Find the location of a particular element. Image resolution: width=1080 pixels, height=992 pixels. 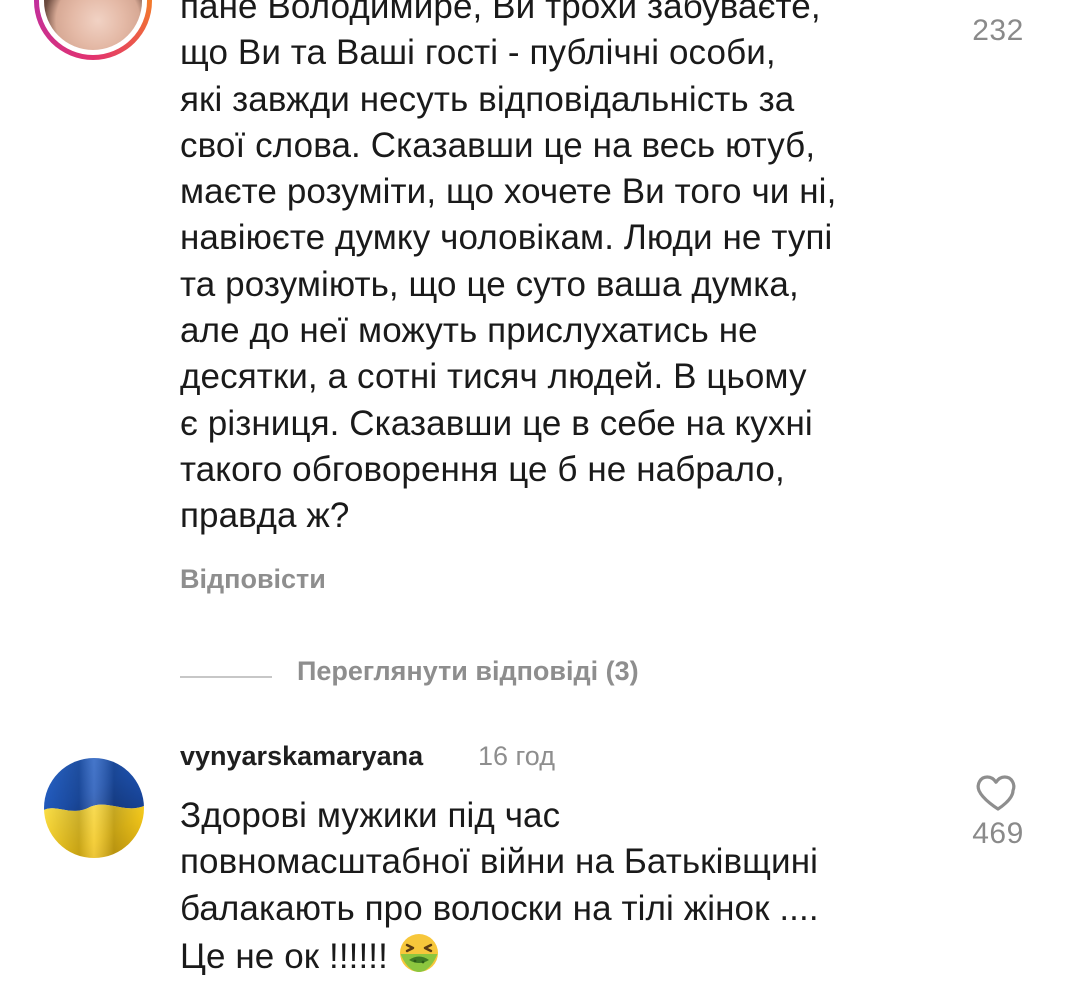

story-avatar is located at coordinates (93, 30).